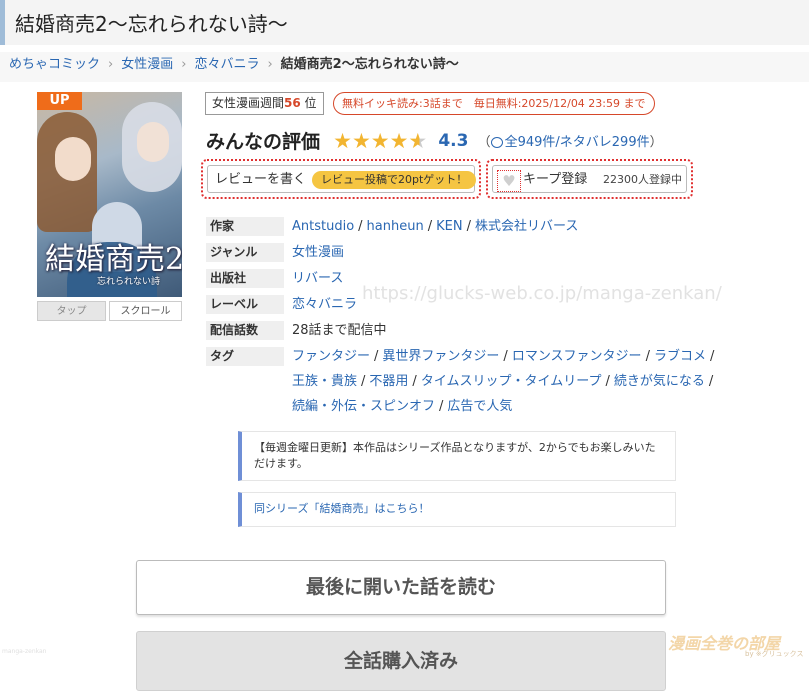 The width and height of the screenshot is (809, 691). Describe the element at coordinates (363, 406) in the screenshot. I see `tag-link: 続編・外伝・スピンオフ` at that location.